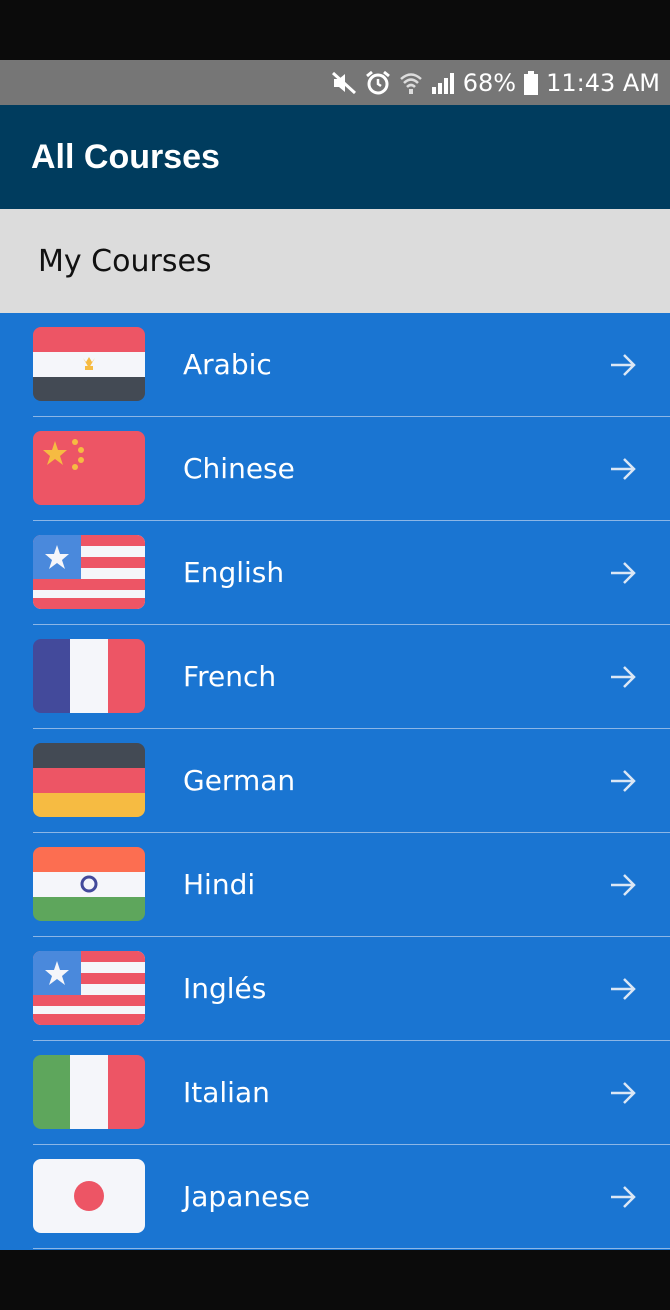  I want to click on course-item-chinese: Chinese, so click(335, 469).